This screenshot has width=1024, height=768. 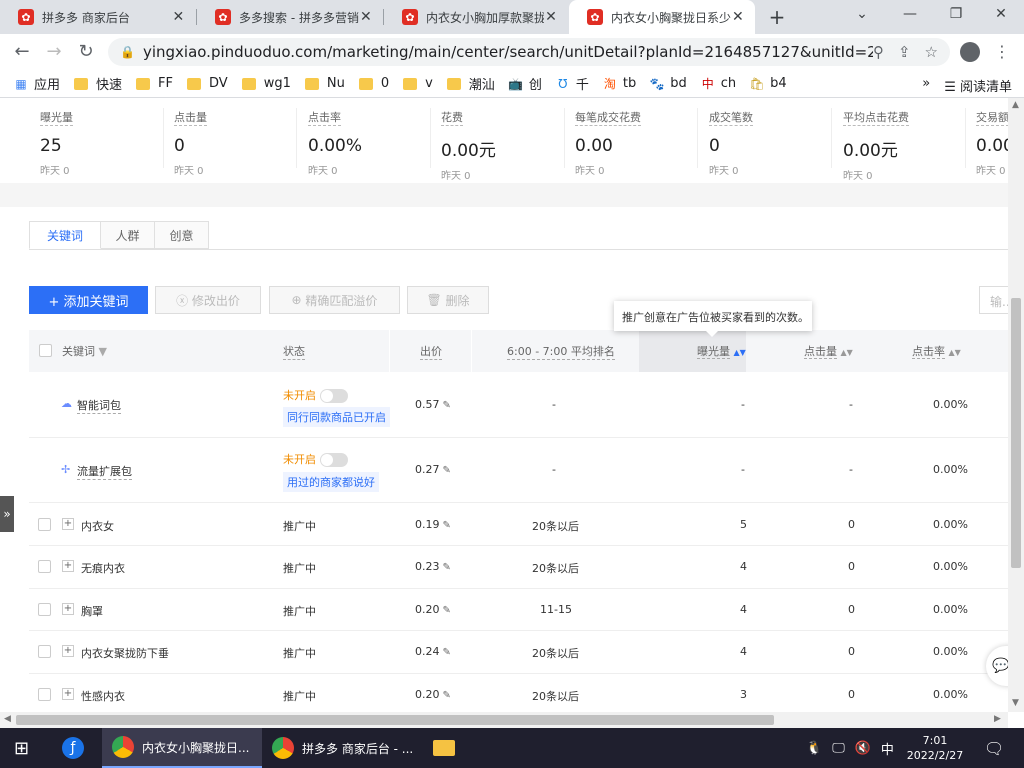 I want to click on tab-search-icon: ⌄, so click(x=862, y=14).